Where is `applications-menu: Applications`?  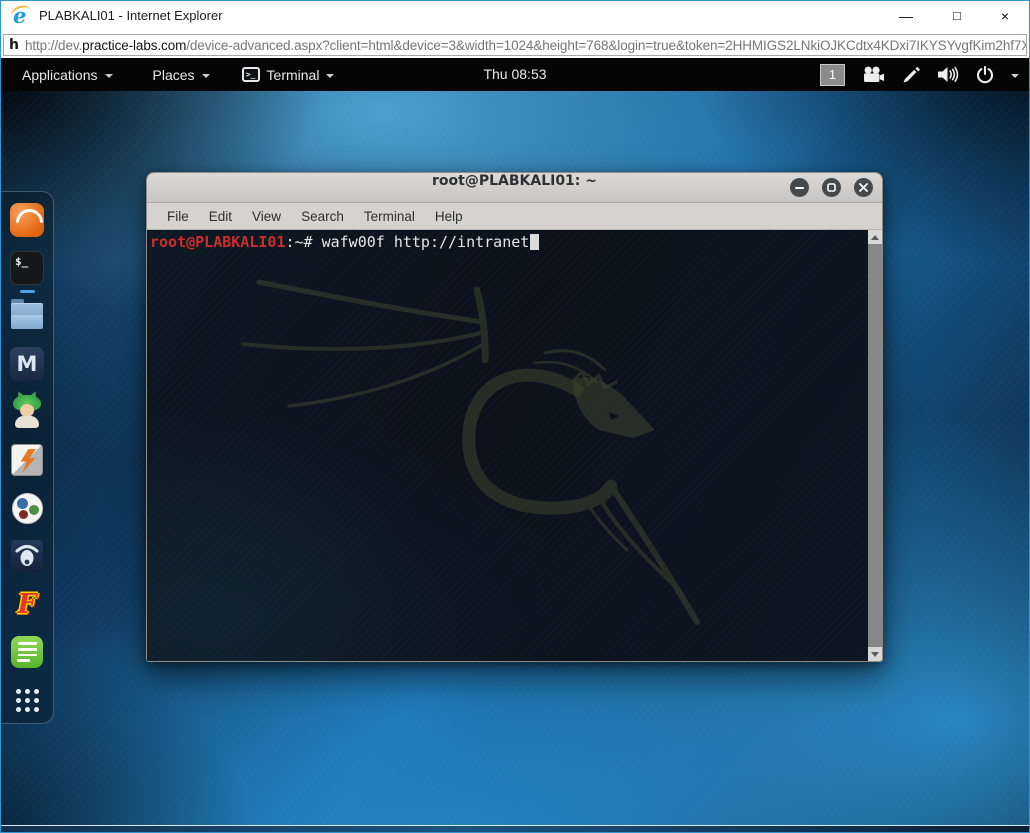
applications-menu: Applications is located at coordinates (67, 74).